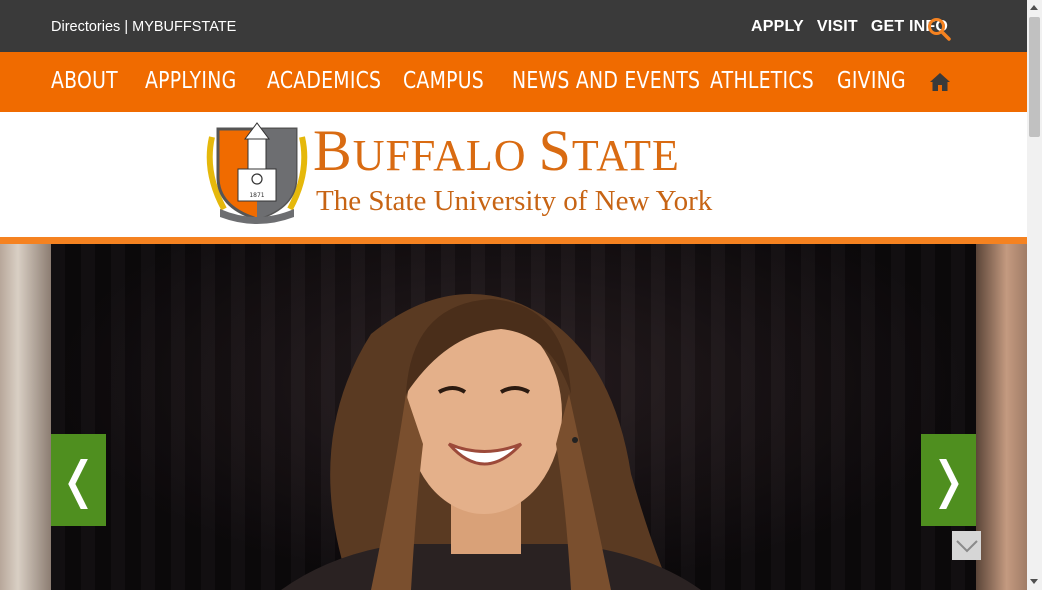  What do you see at coordinates (939, 29) in the screenshot?
I see `search-icon` at bounding box center [939, 29].